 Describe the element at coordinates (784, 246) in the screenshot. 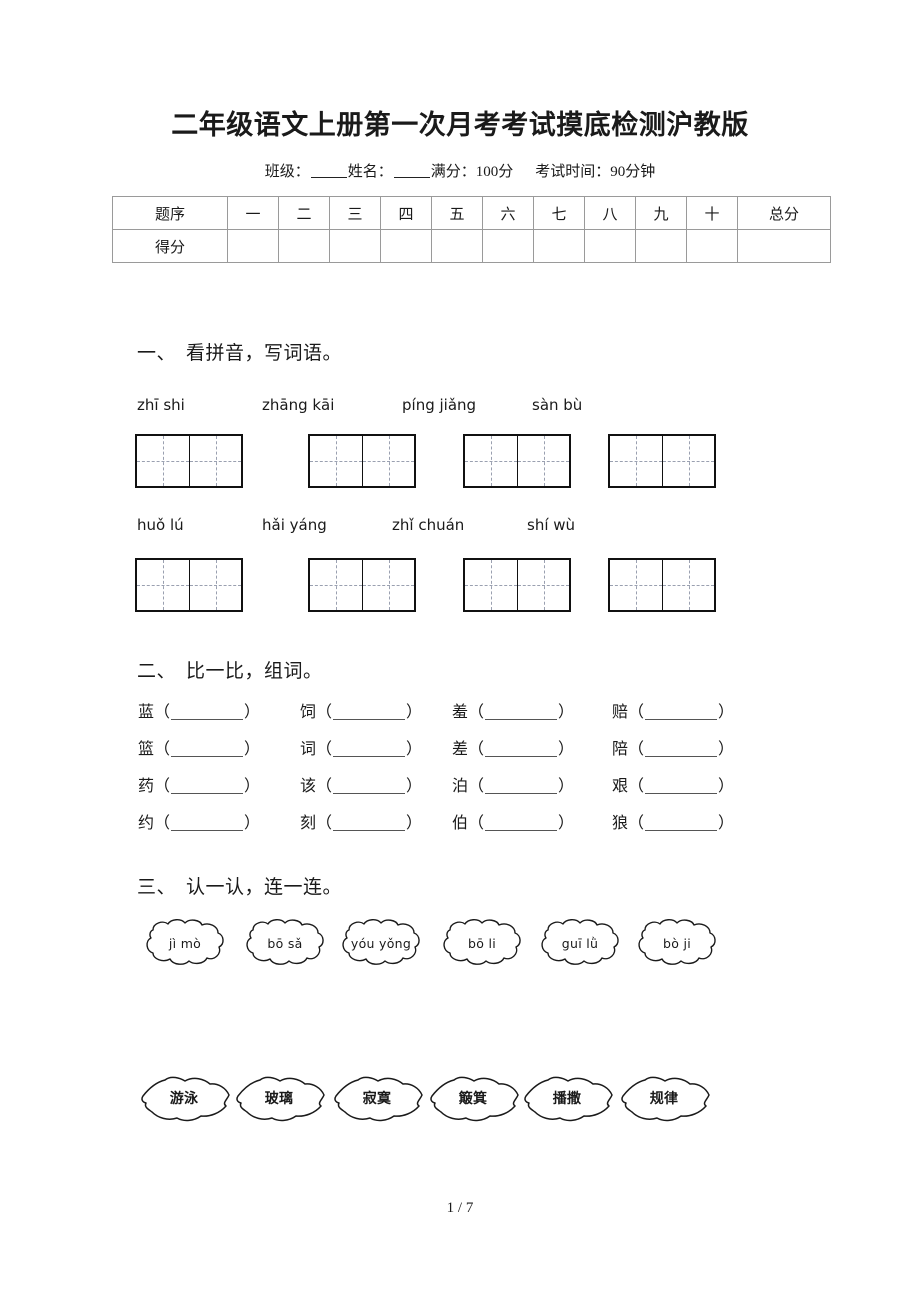

I see `score-cell-total` at that location.